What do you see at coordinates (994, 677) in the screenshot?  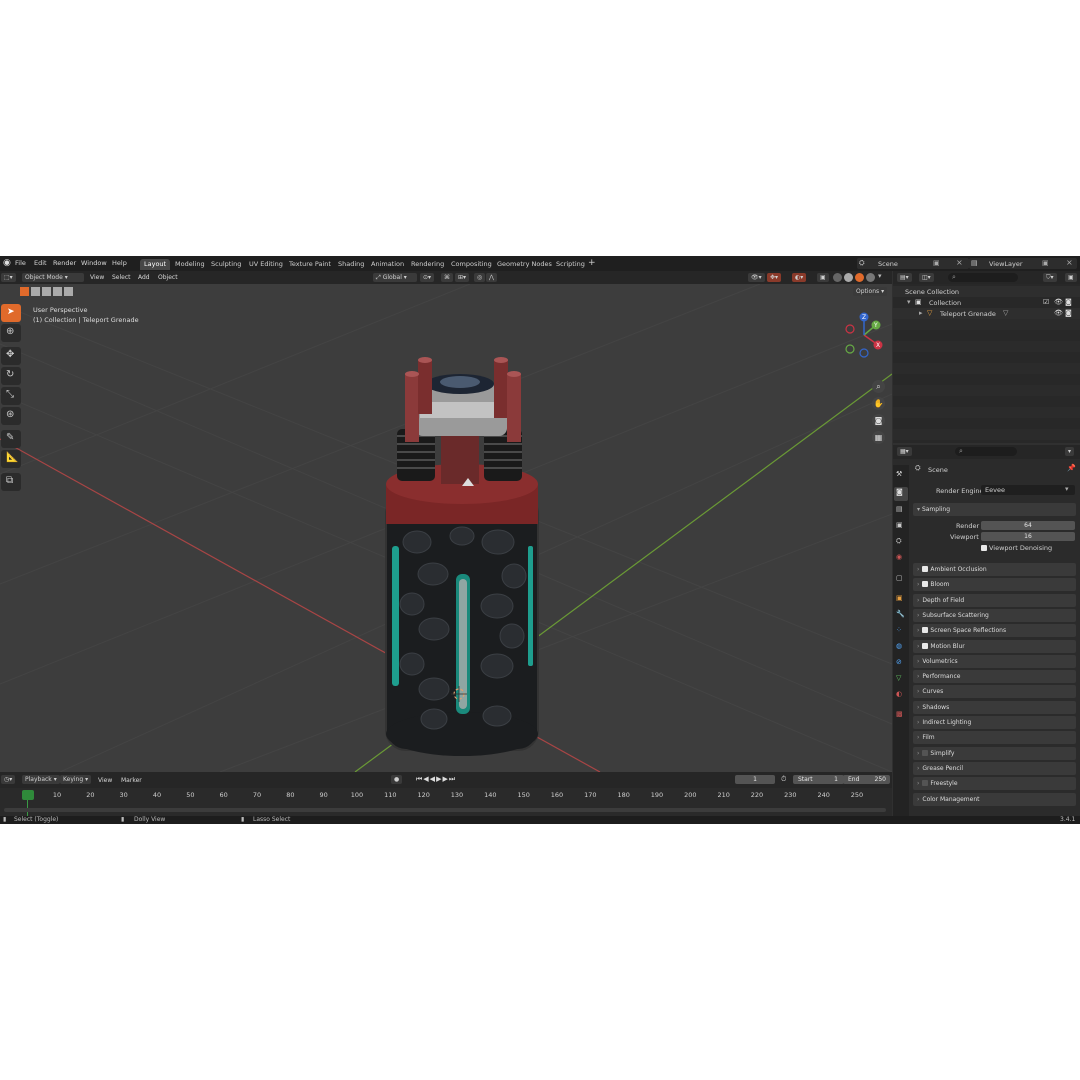 I see `panel-performance: › Performance` at bounding box center [994, 677].